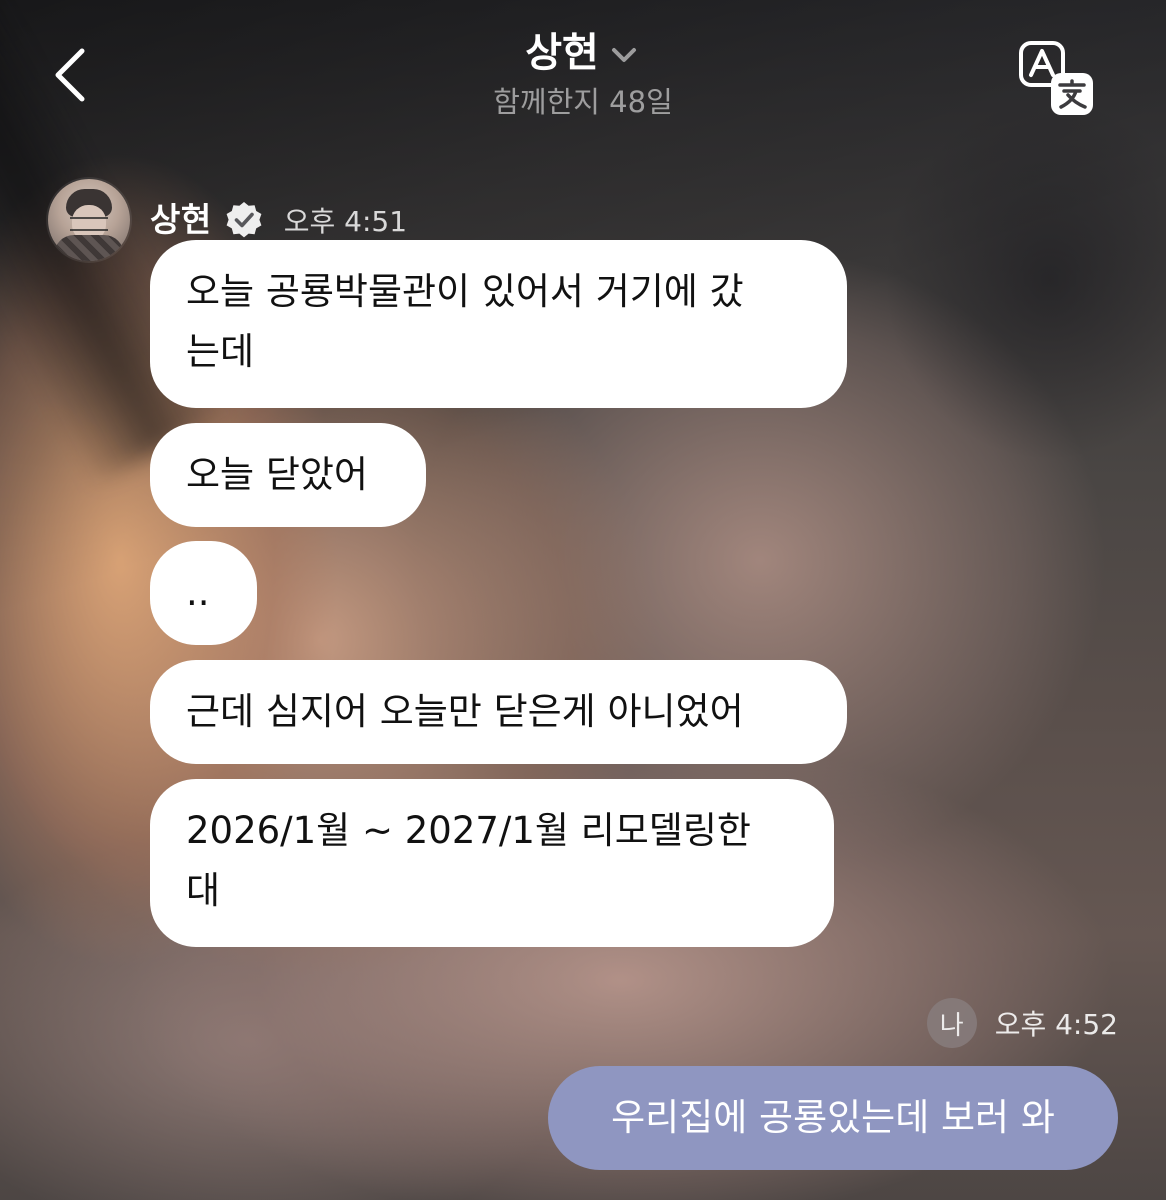 The width and height of the screenshot is (1166, 1200). I want to click on chat-title-area: 상현 함께한지 48일, so click(583, 74).